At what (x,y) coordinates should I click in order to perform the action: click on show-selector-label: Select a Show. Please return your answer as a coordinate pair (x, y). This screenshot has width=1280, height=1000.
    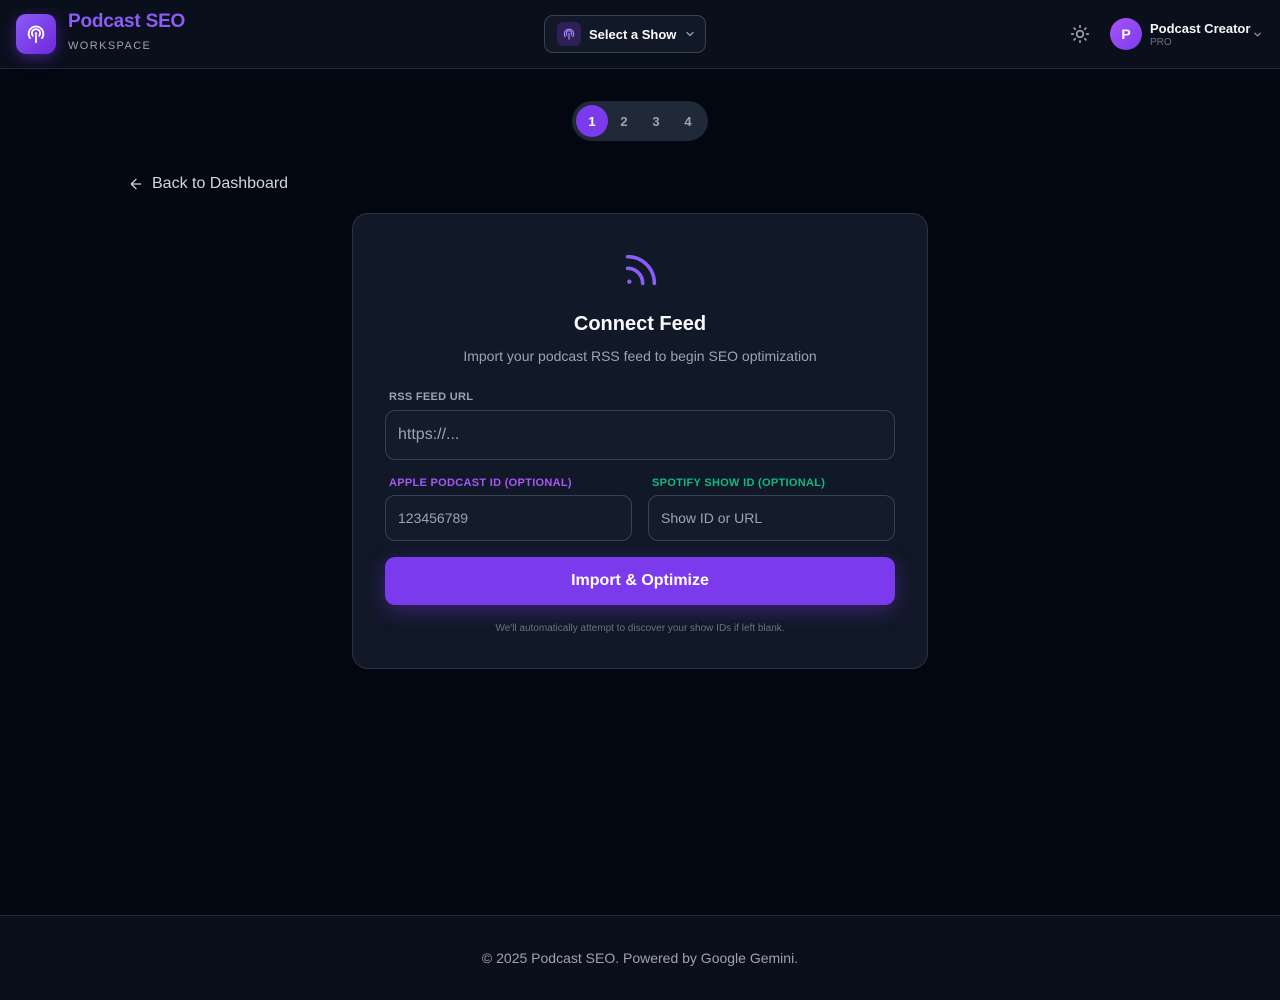
    Looking at the image, I should click on (633, 34).